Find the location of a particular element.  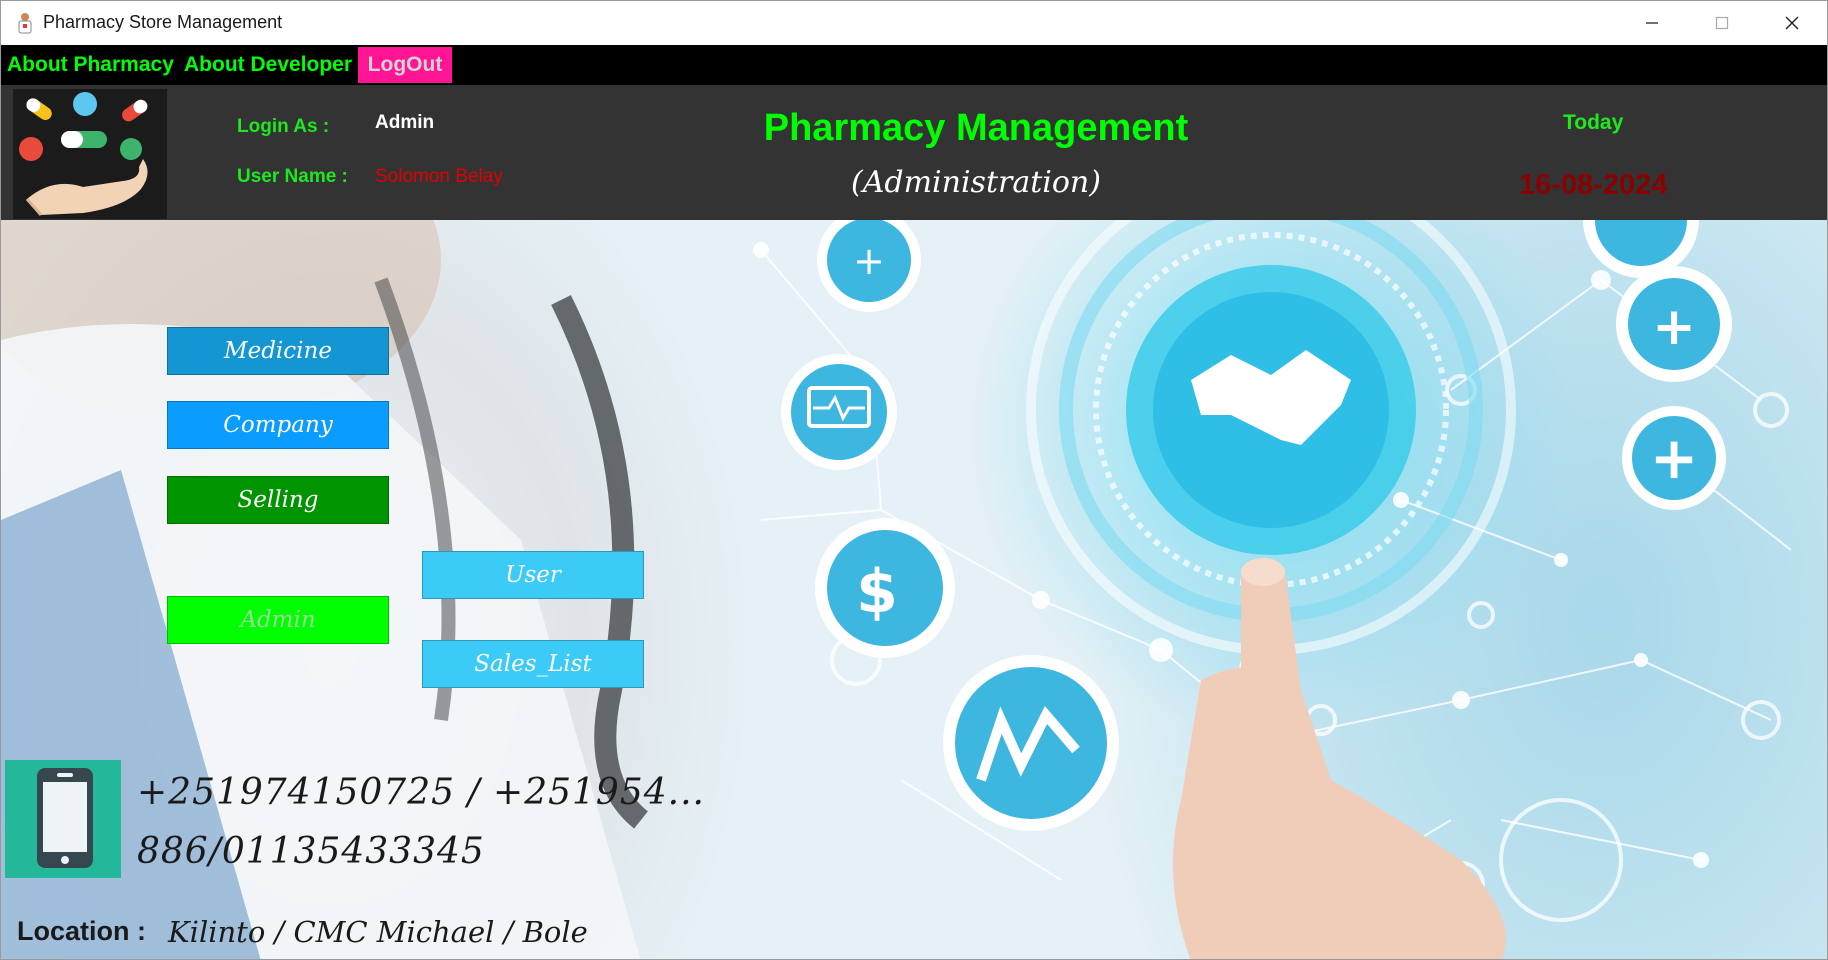

location-value: Kilinto / CMC Michael / Bole is located at coordinates (378, 932).